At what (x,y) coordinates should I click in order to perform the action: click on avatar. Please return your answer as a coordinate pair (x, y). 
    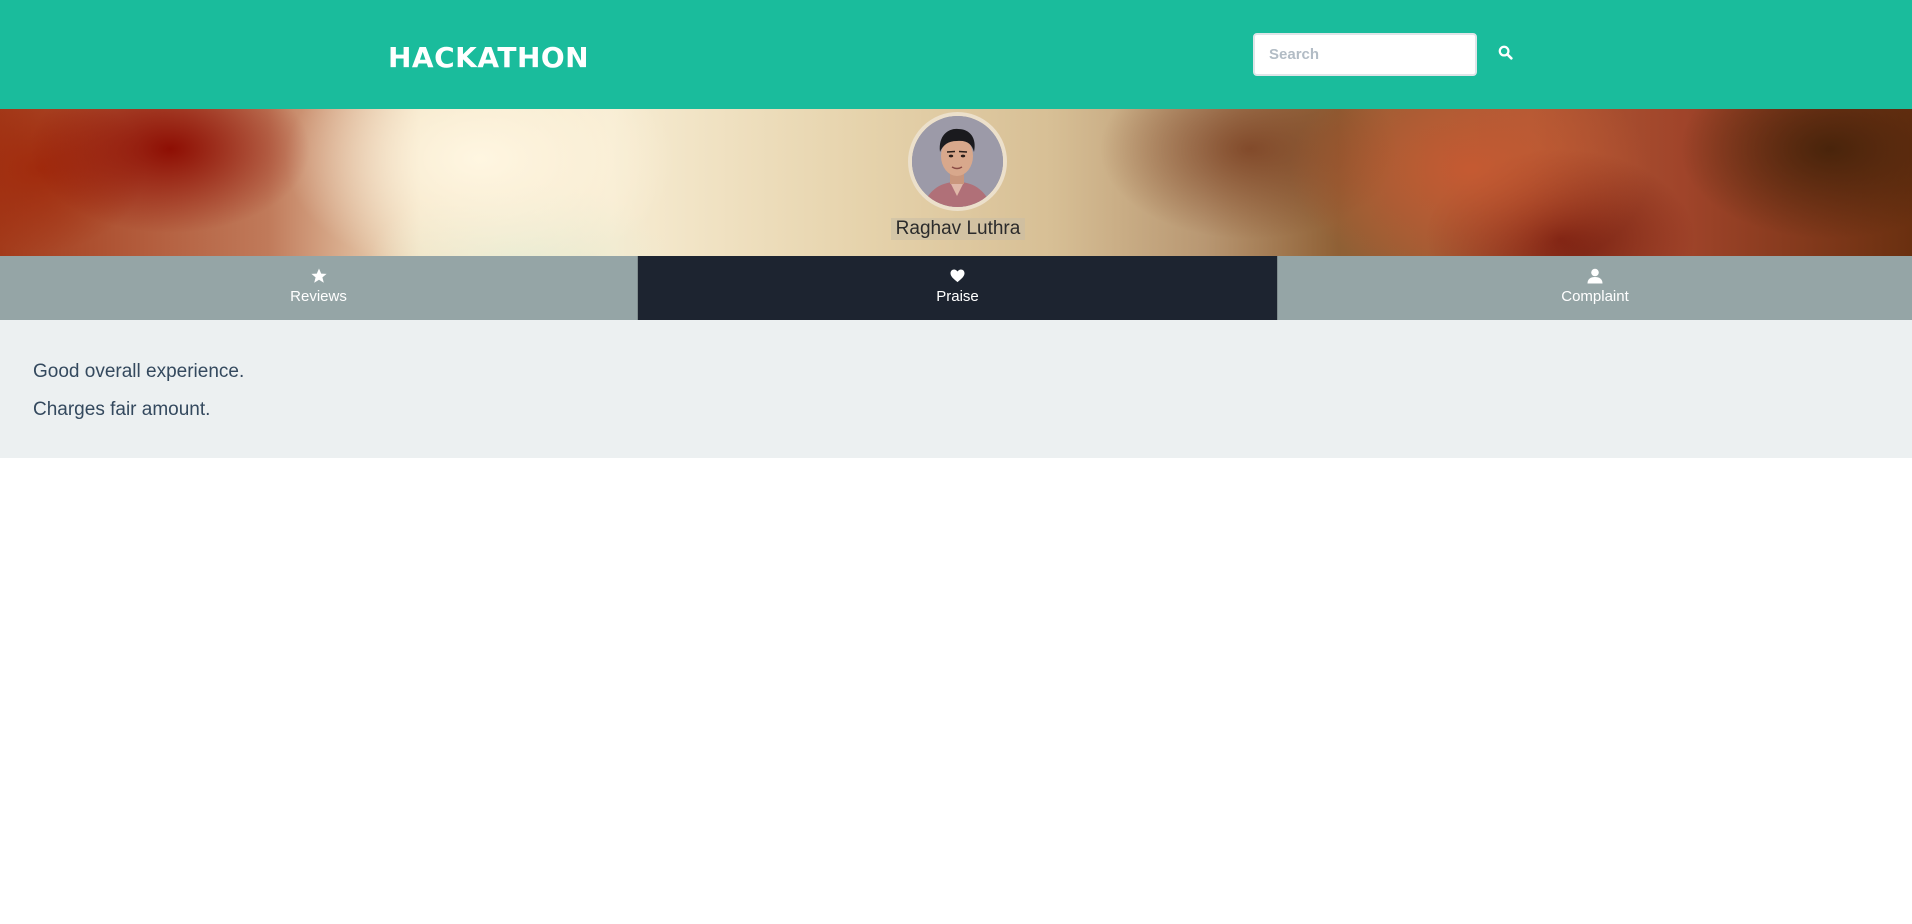
    Looking at the image, I should click on (957, 161).